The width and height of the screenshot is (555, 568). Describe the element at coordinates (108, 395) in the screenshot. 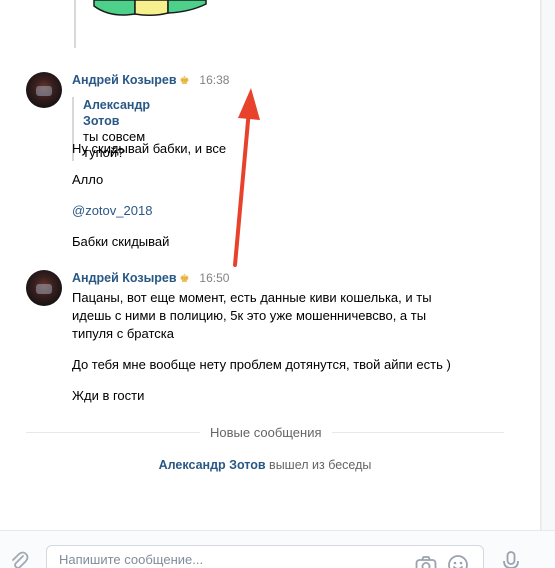

I see `message-text: Жди в гости` at that location.